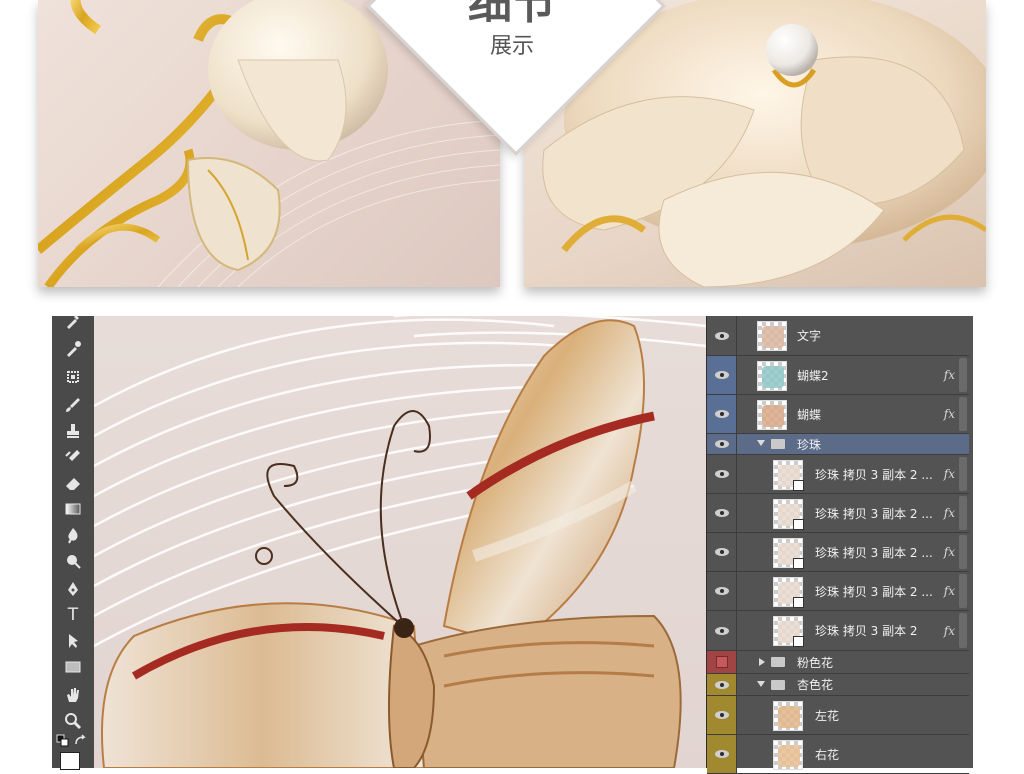  Describe the element at coordinates (73, 405) in the screenshot. I see `brush-icon` at that location.